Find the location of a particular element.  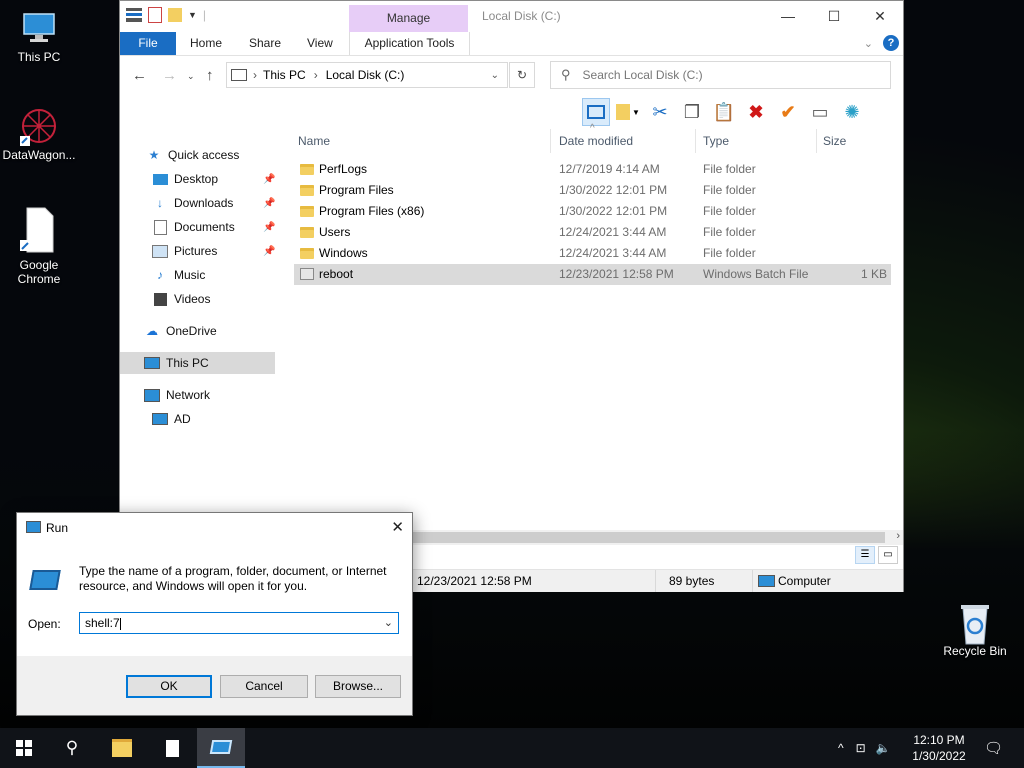

breadcrumb-local-disk: Local Disk (C:) is located at coordinates (365, 75).